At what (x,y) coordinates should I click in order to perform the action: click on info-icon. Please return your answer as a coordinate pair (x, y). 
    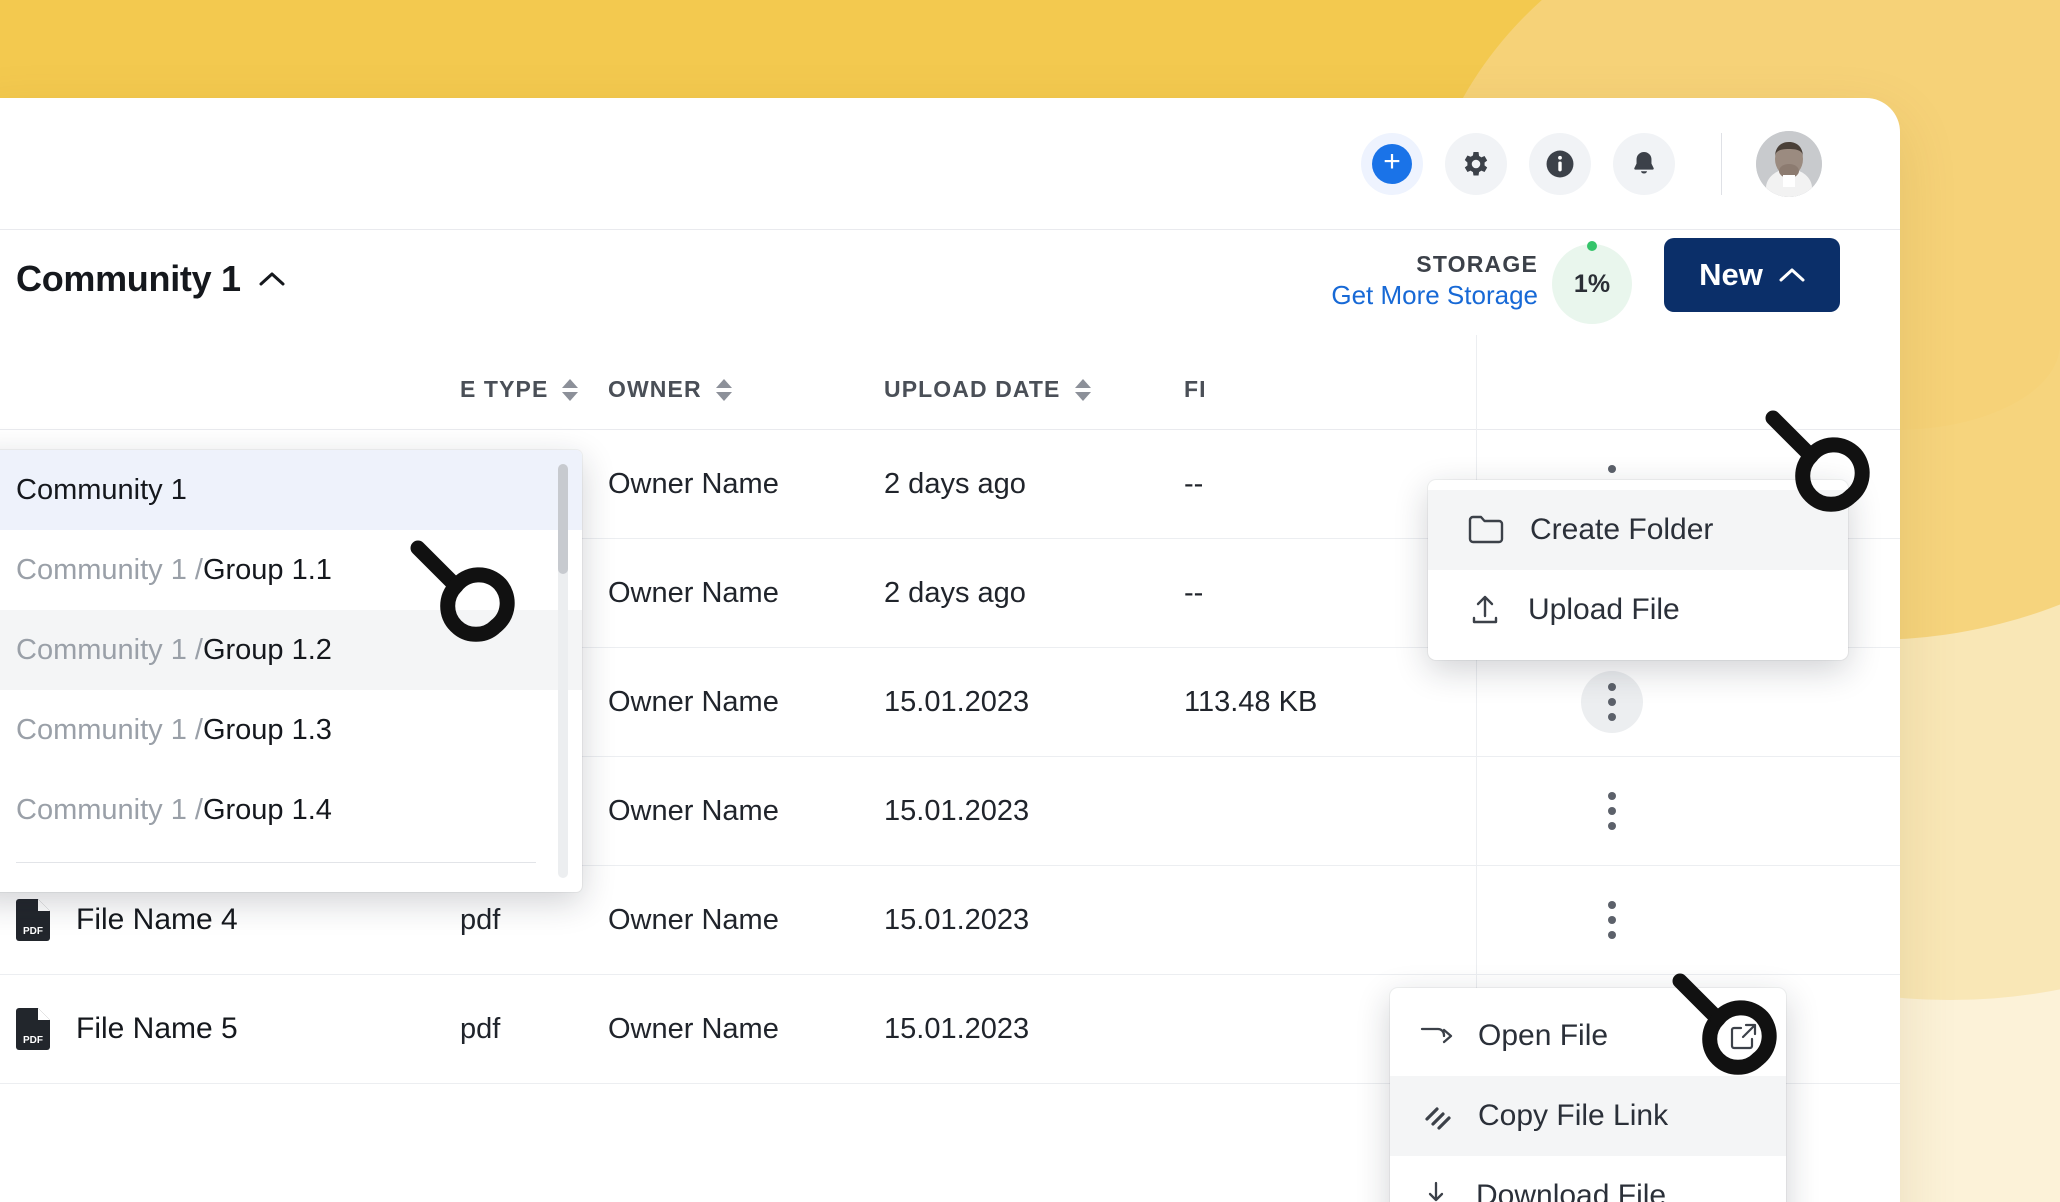
    Looking at the image, I should click on (1560, 163).